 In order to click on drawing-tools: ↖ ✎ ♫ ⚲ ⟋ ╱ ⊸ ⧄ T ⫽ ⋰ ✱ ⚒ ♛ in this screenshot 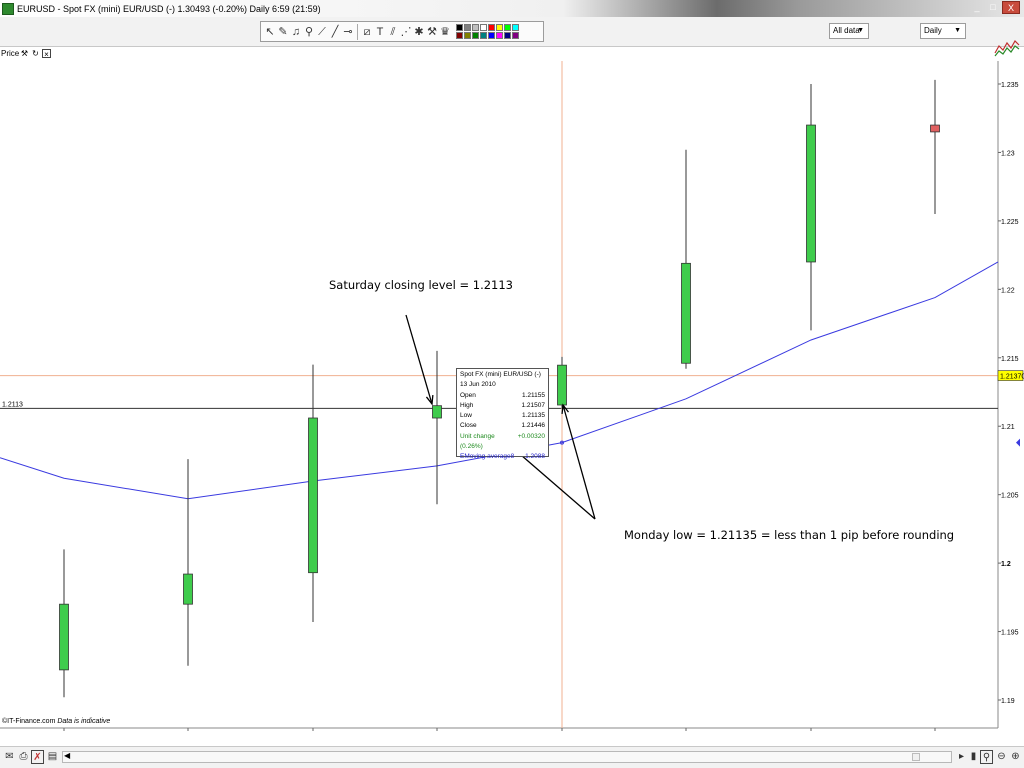, I will do `click(402, 31)`.